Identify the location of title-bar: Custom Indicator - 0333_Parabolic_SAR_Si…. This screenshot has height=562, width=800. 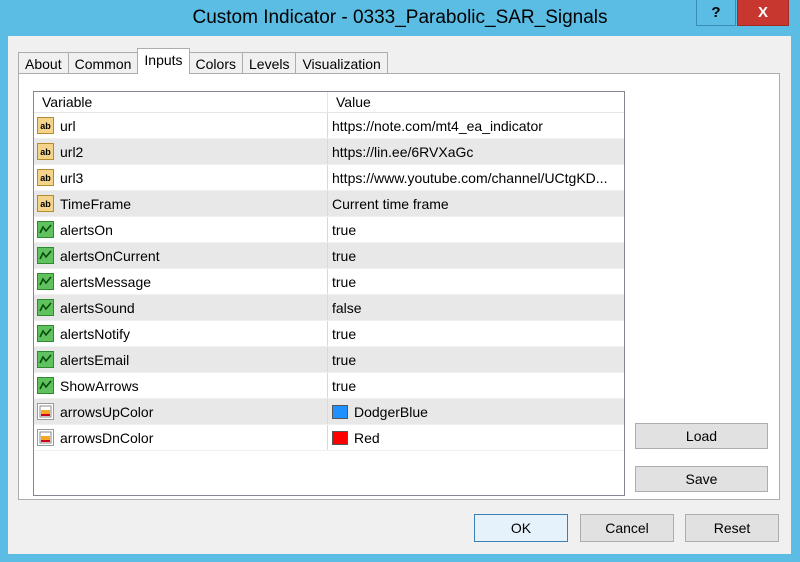
(400, 18).